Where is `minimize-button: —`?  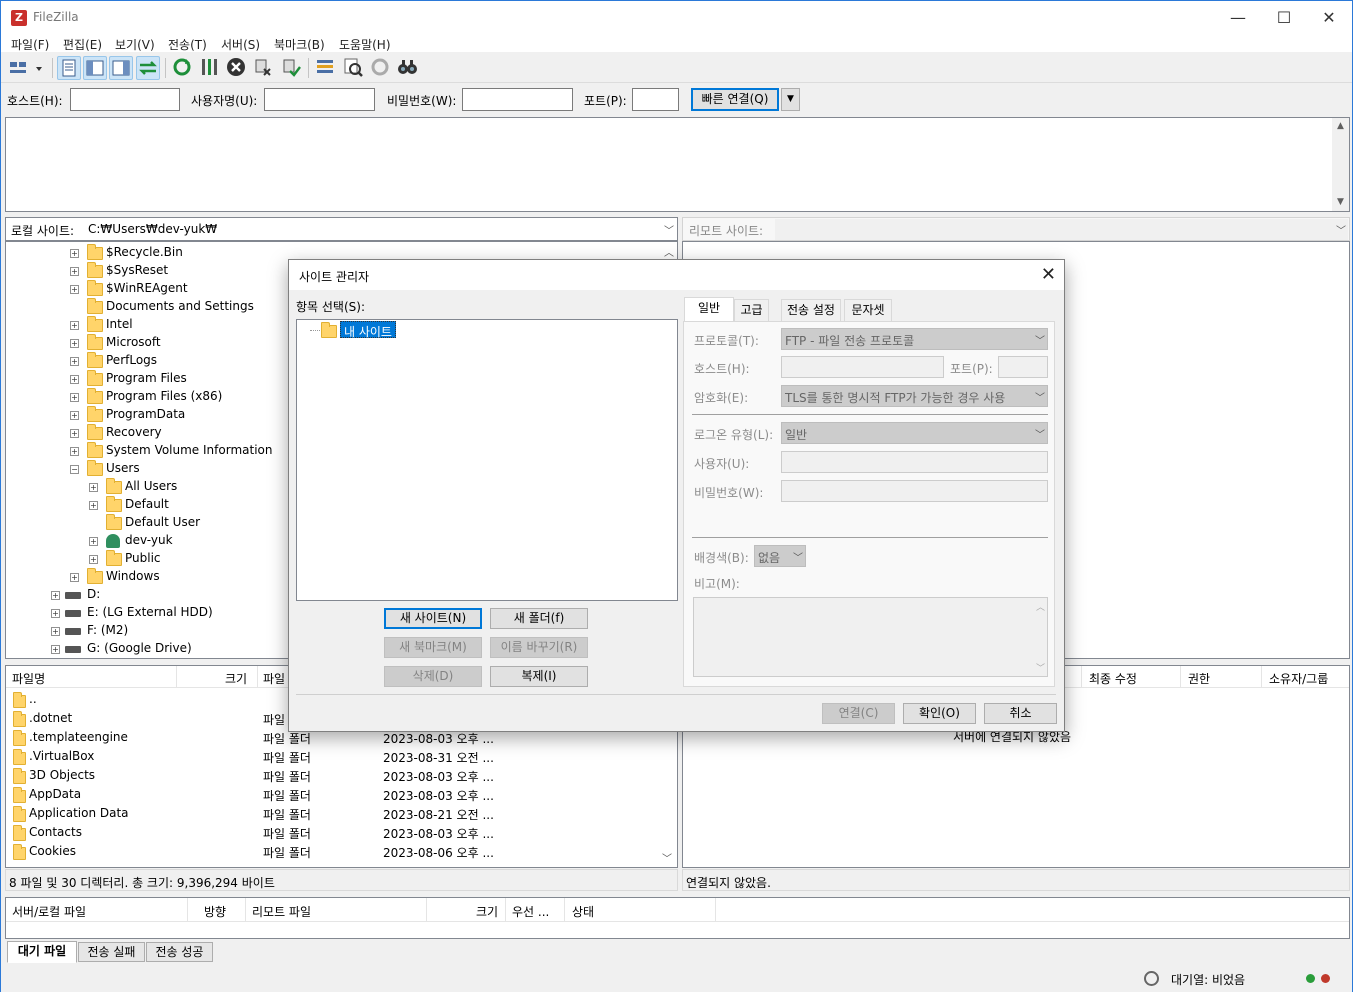
minimize-button: — is located at coordinates (1238, 18).